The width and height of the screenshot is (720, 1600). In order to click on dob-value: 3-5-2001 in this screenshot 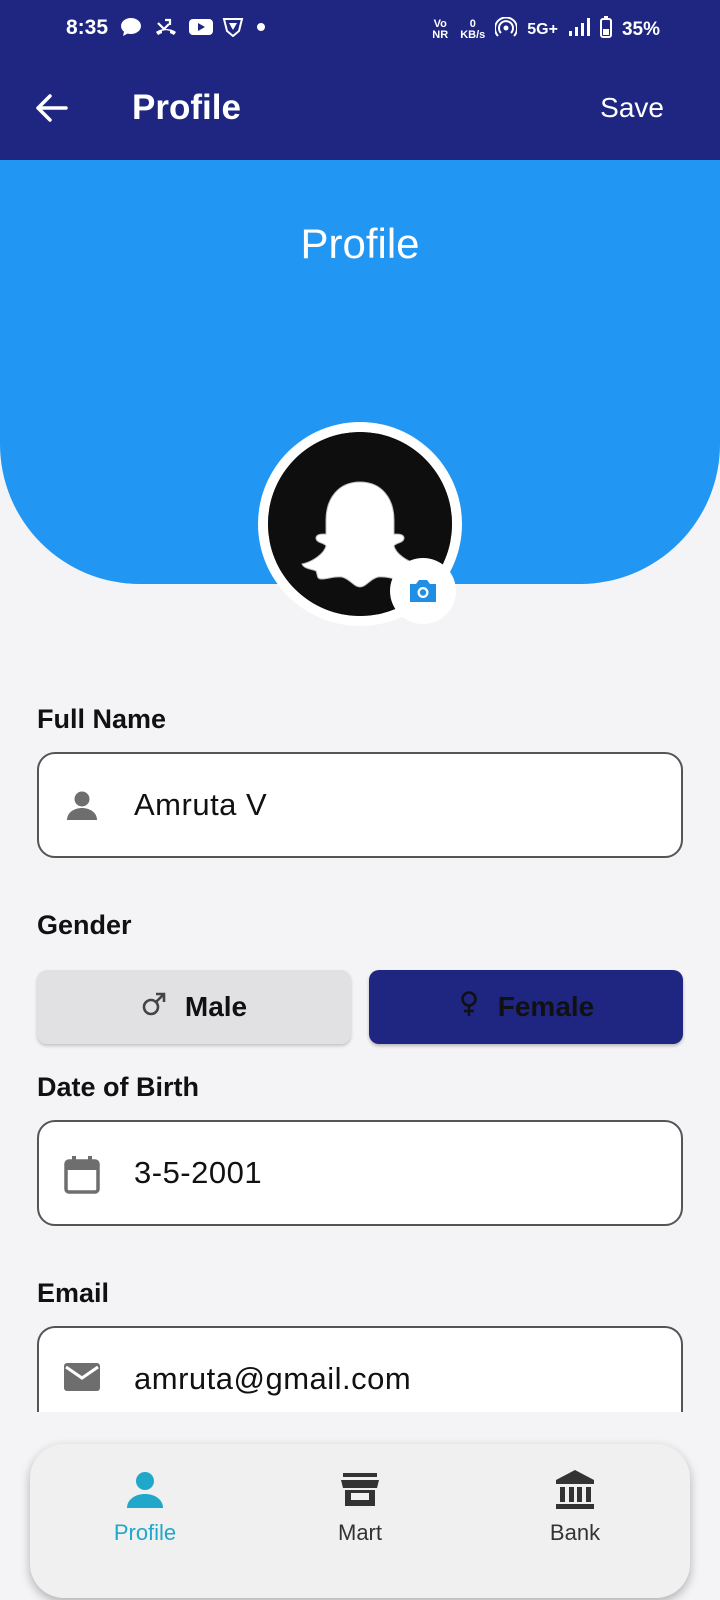, I will do `click(198, 1172)`.